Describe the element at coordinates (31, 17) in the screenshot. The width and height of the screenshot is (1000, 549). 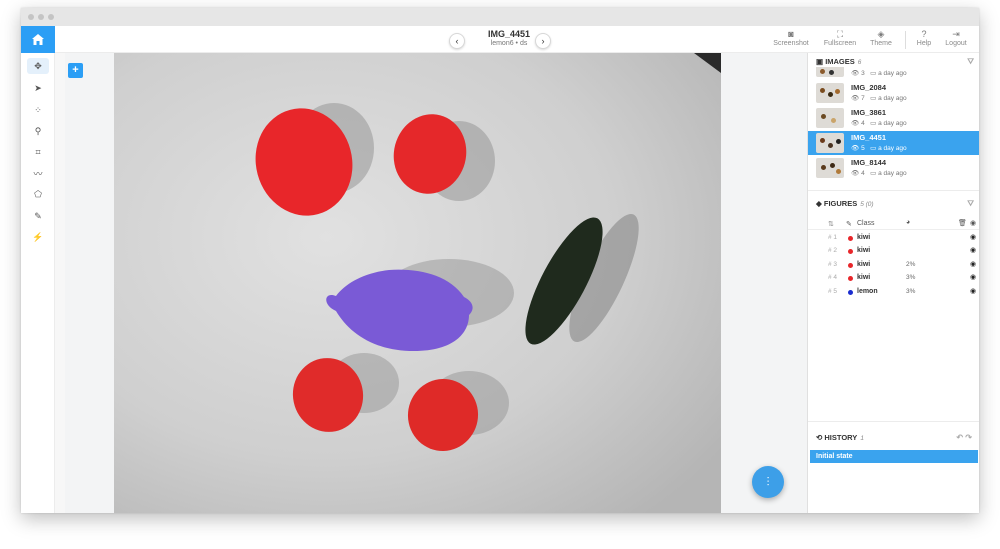
I see `window-close-dot` at that location.